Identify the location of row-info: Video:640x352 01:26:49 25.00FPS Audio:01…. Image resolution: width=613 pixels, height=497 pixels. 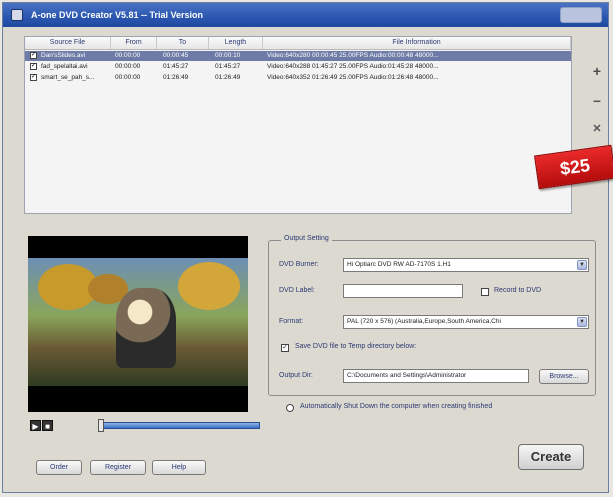
(353, 77).